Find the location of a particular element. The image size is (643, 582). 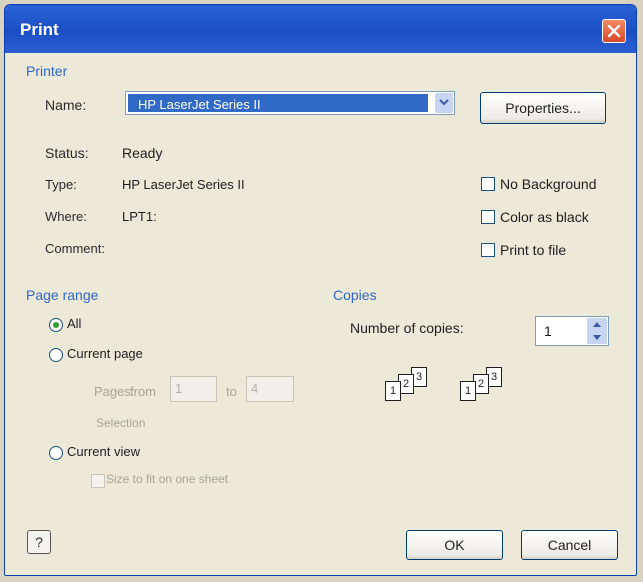

to-label: to is located at coordinates (231, 391).